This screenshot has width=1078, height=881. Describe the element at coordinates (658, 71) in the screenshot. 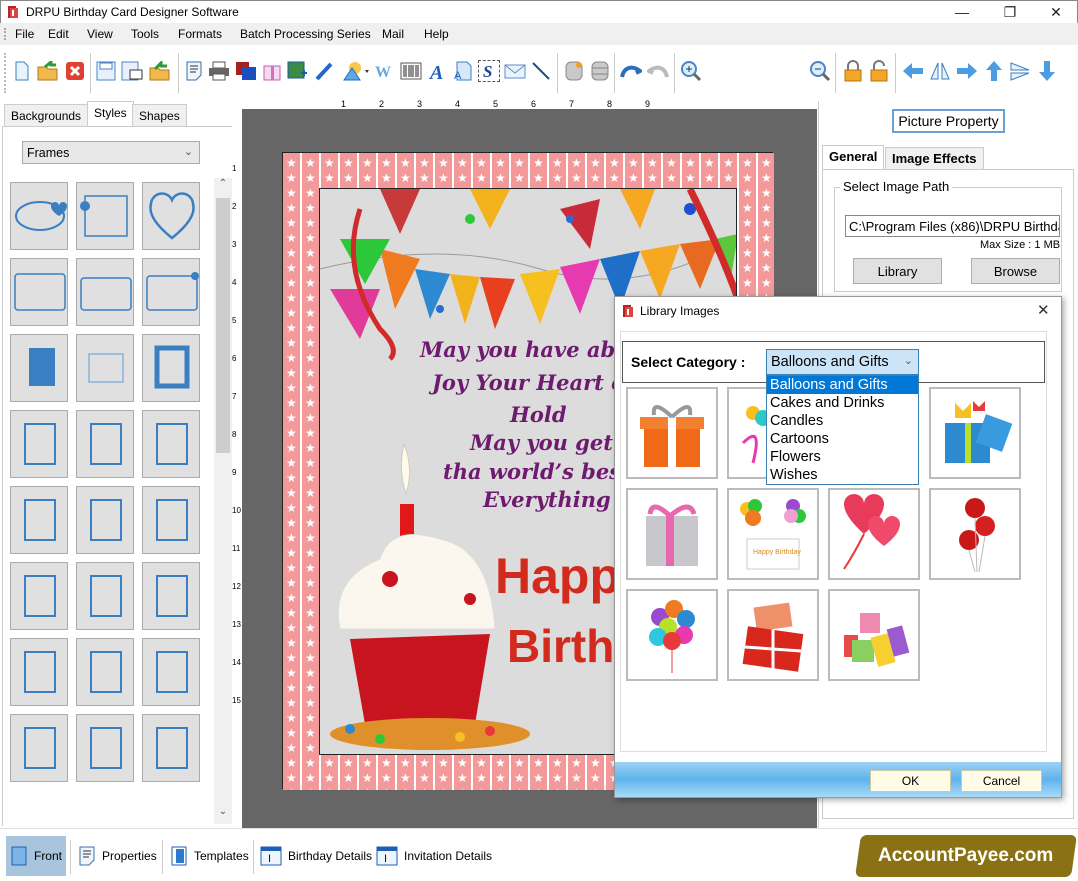

I see `redo-button` at that location.